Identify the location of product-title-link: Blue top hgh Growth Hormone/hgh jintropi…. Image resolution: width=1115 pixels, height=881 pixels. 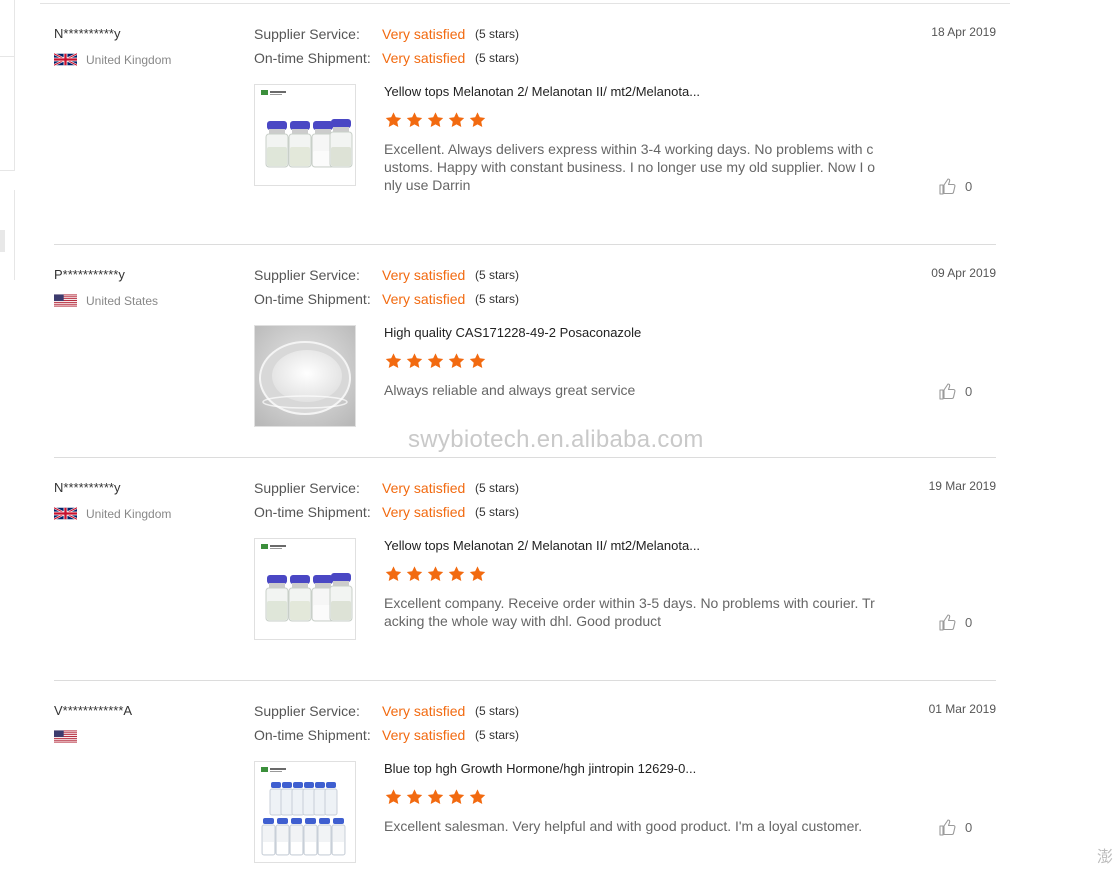
(540, 768).